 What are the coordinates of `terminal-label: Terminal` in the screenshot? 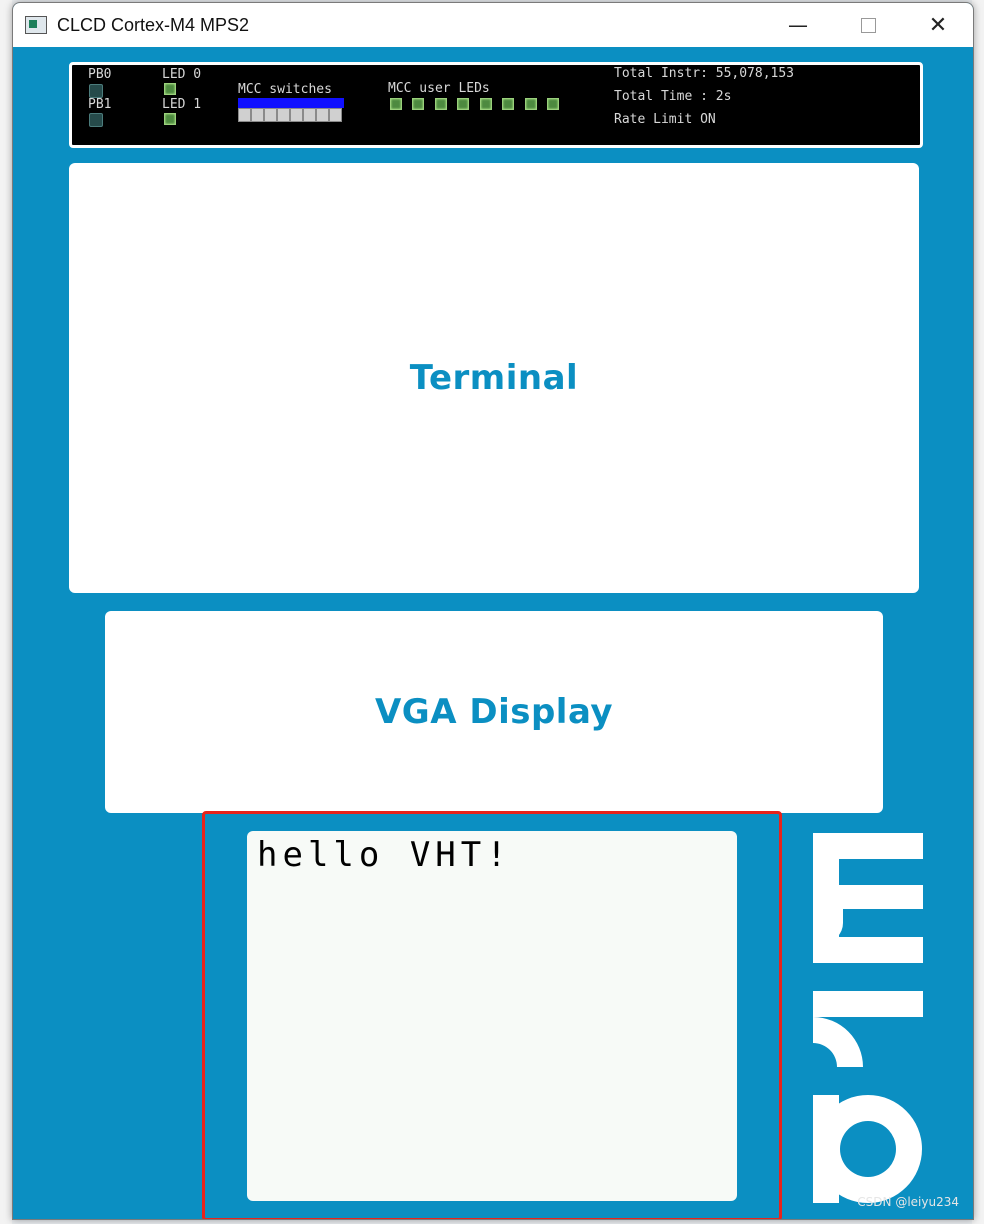 It's located at (494, 378).